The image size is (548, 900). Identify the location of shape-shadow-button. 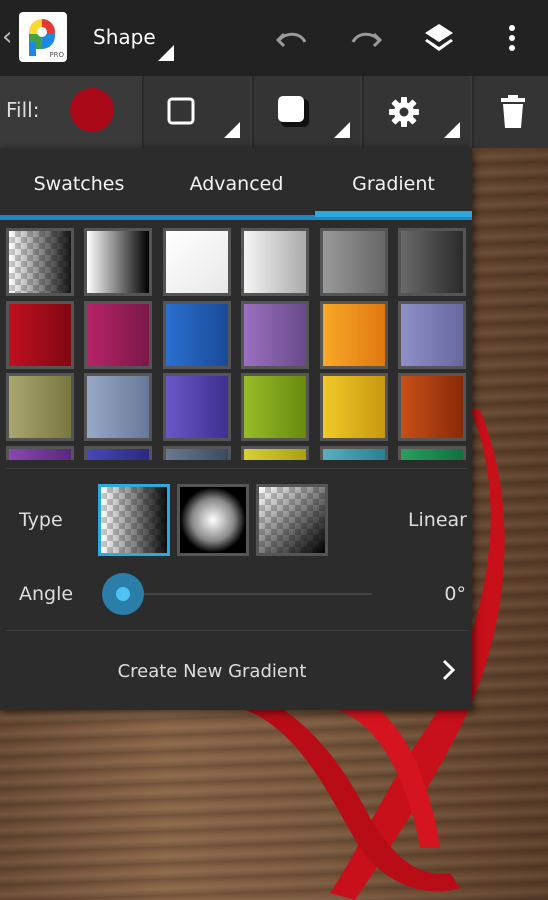
(306, 112).